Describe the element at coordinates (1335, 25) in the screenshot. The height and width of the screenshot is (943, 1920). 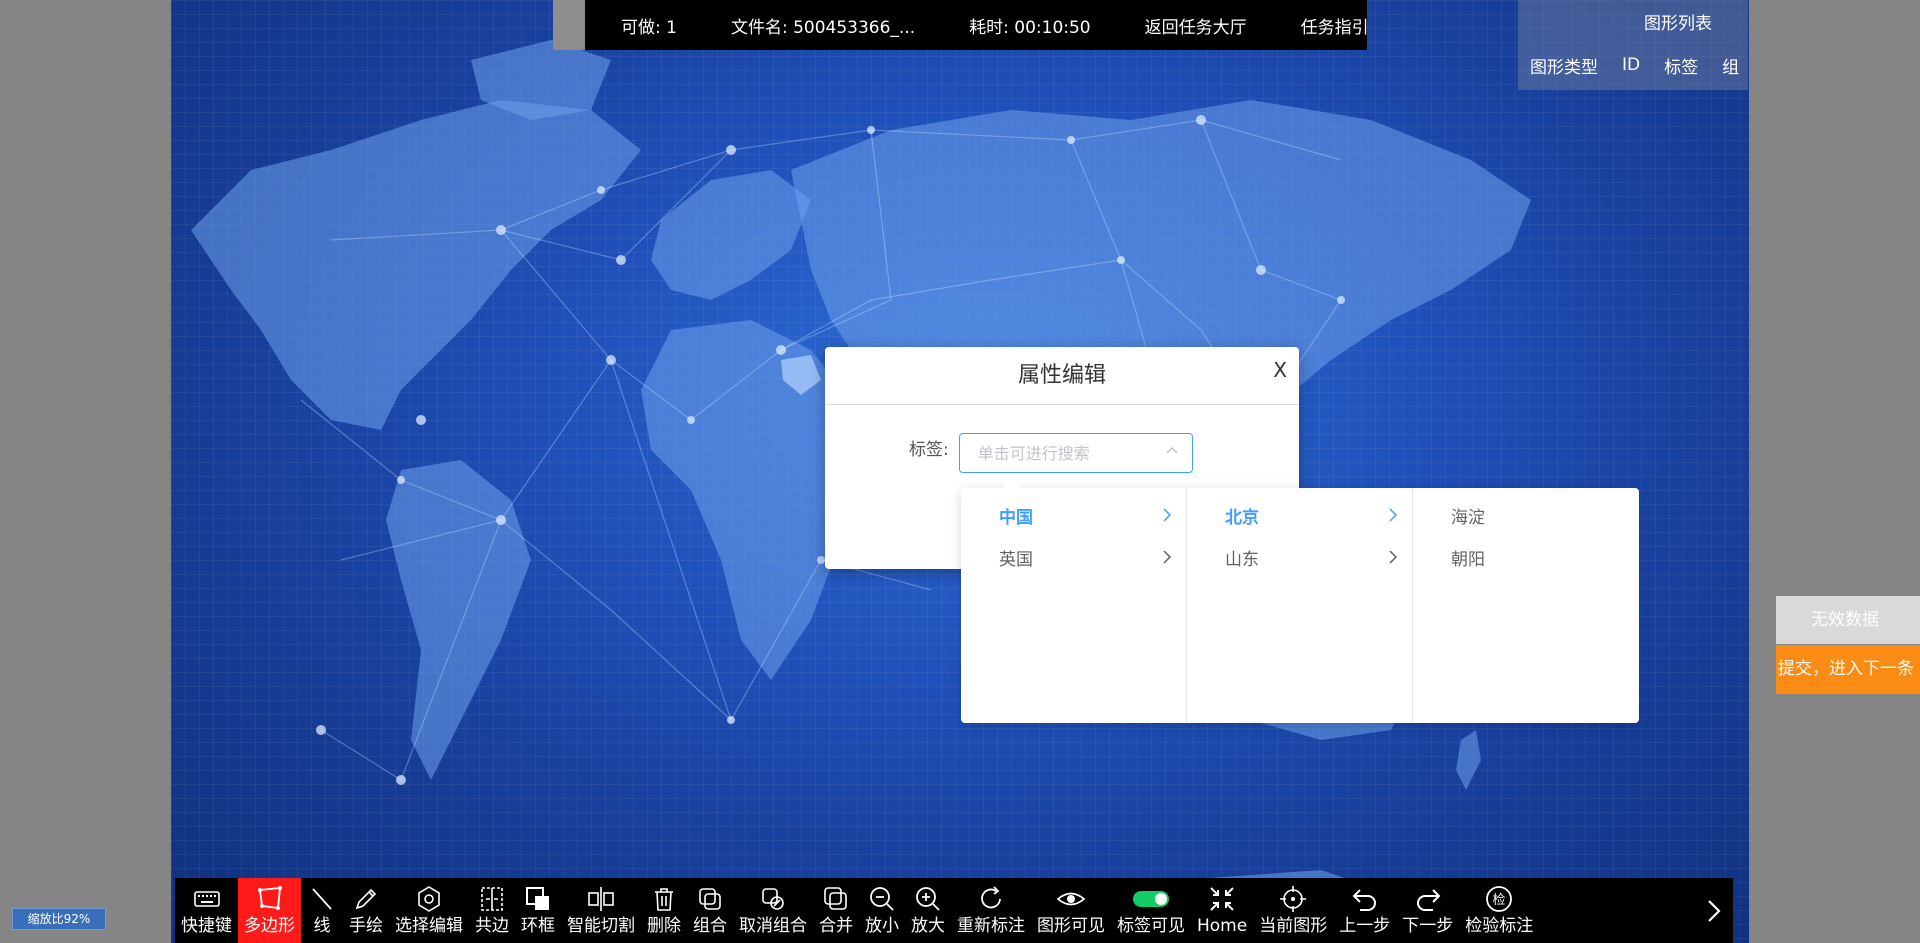
I see `task-guide-link: 任务指引` at that location.